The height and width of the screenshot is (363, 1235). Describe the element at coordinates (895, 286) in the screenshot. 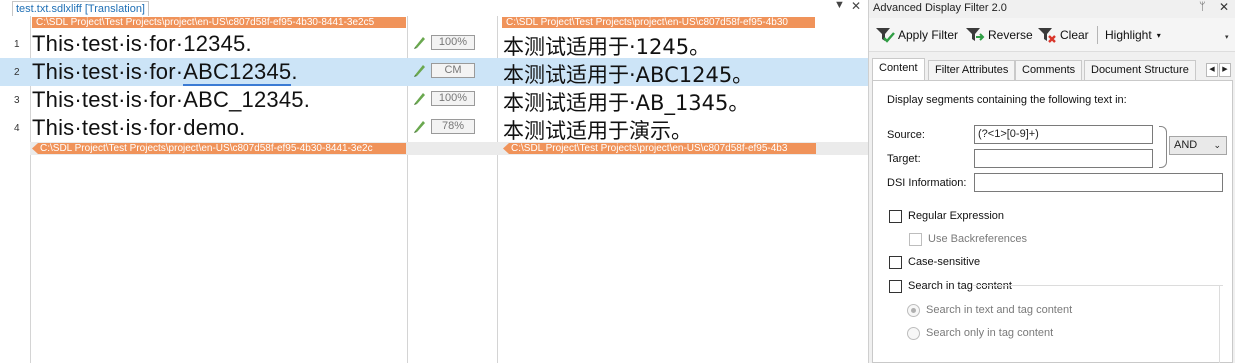

I see `tag-content-checkbox` at that location.